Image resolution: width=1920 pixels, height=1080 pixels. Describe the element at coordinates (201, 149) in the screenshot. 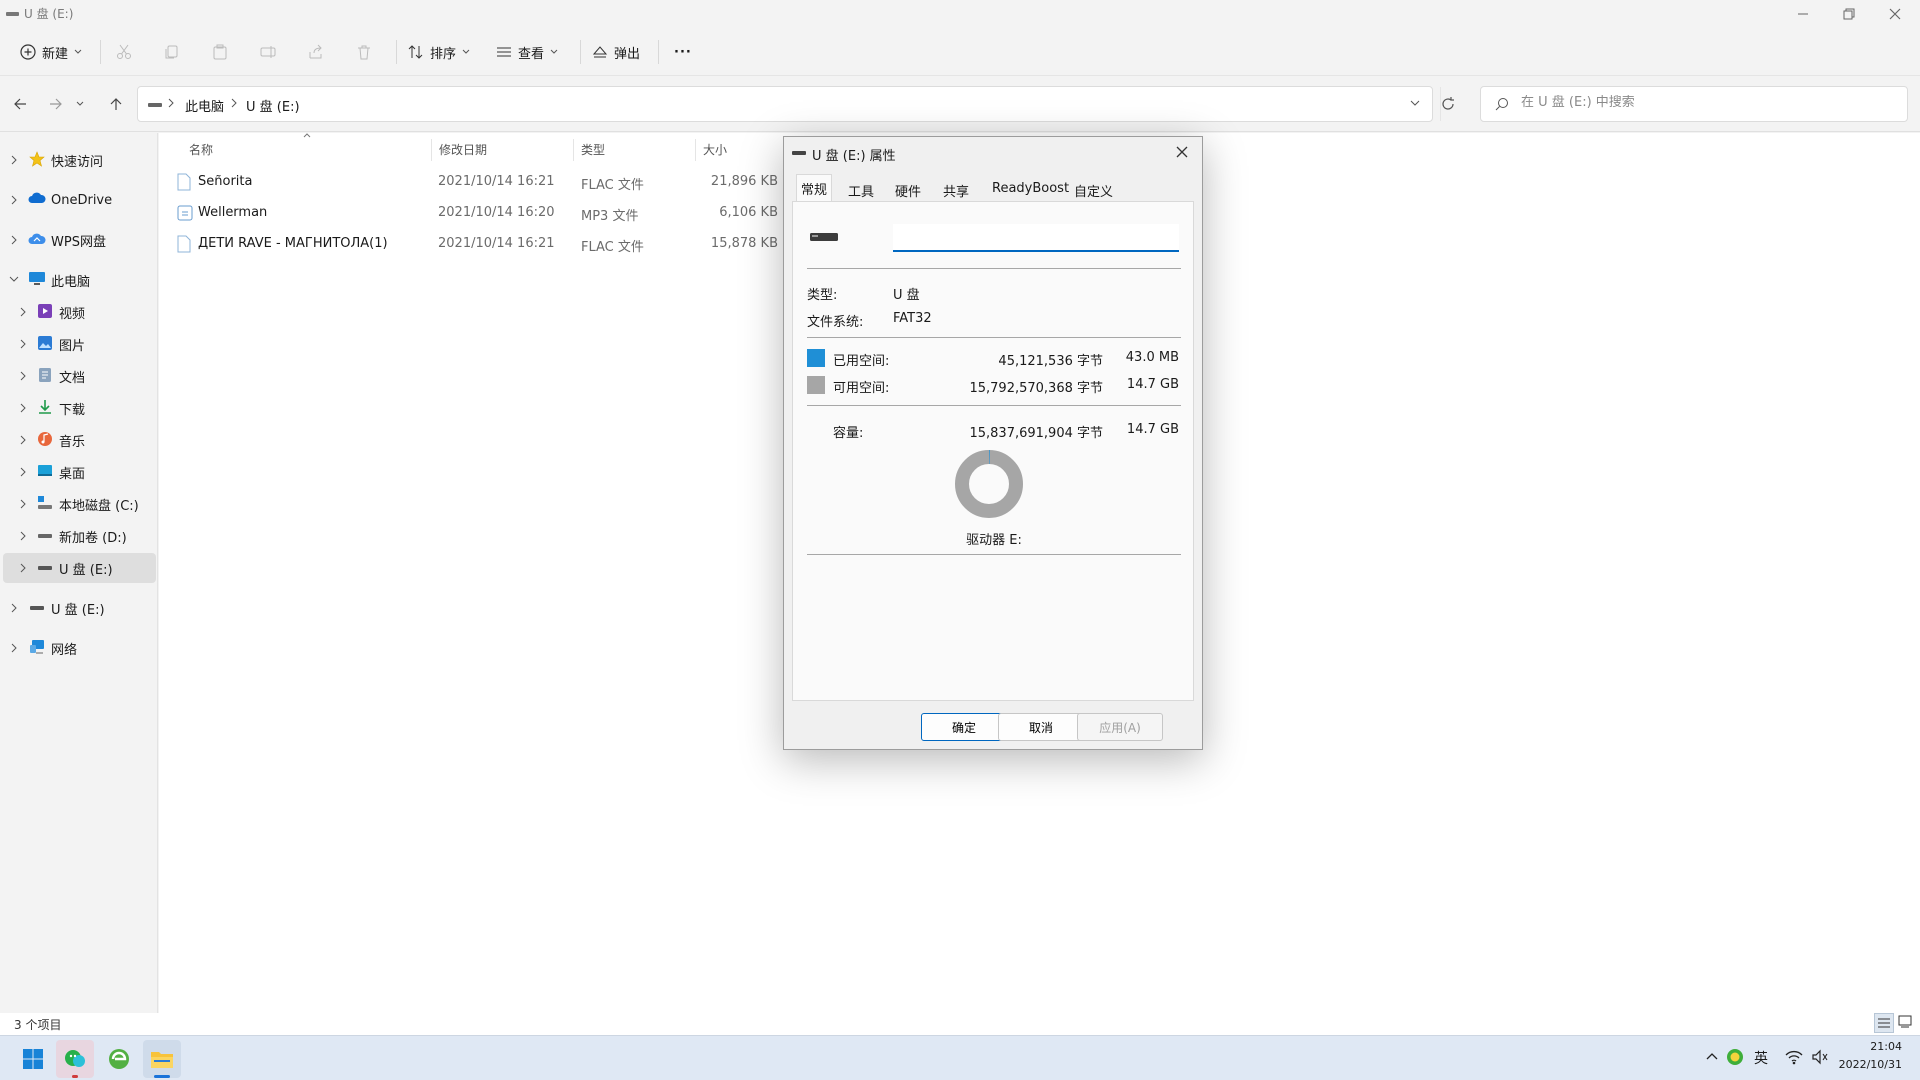

I see `column-header-name: 名称` at that location.